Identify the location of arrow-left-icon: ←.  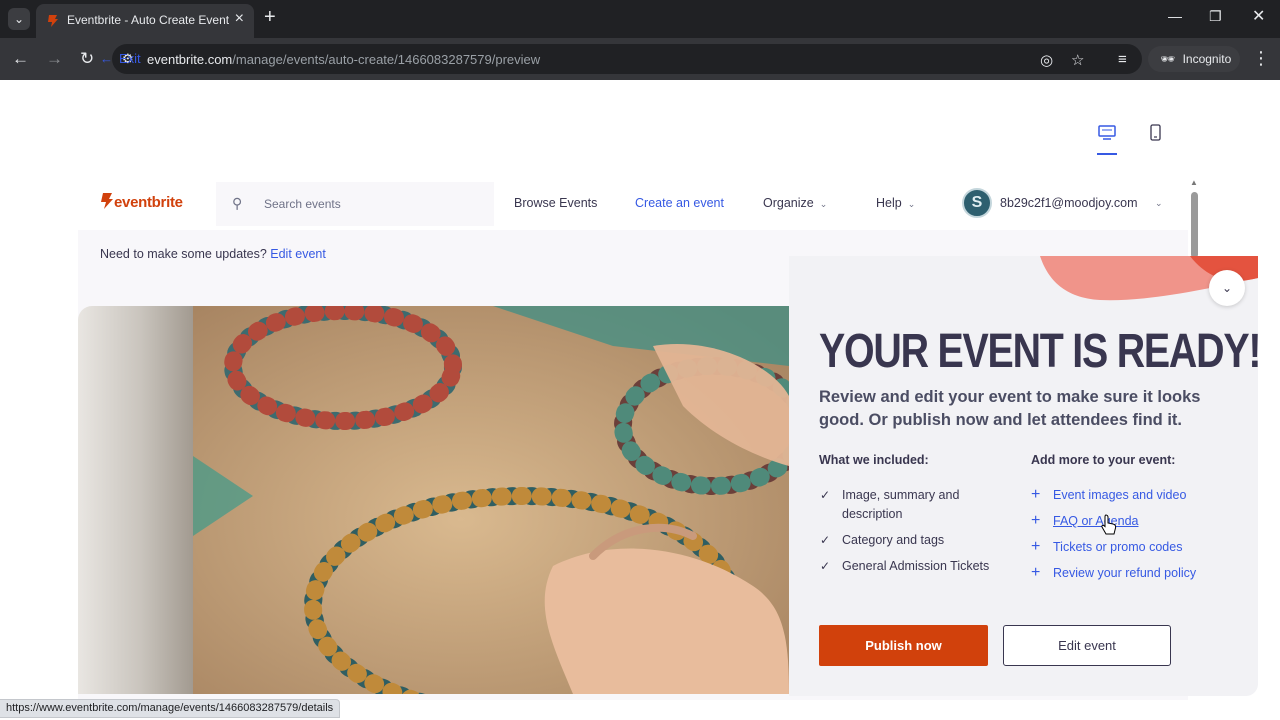
(106, 58).